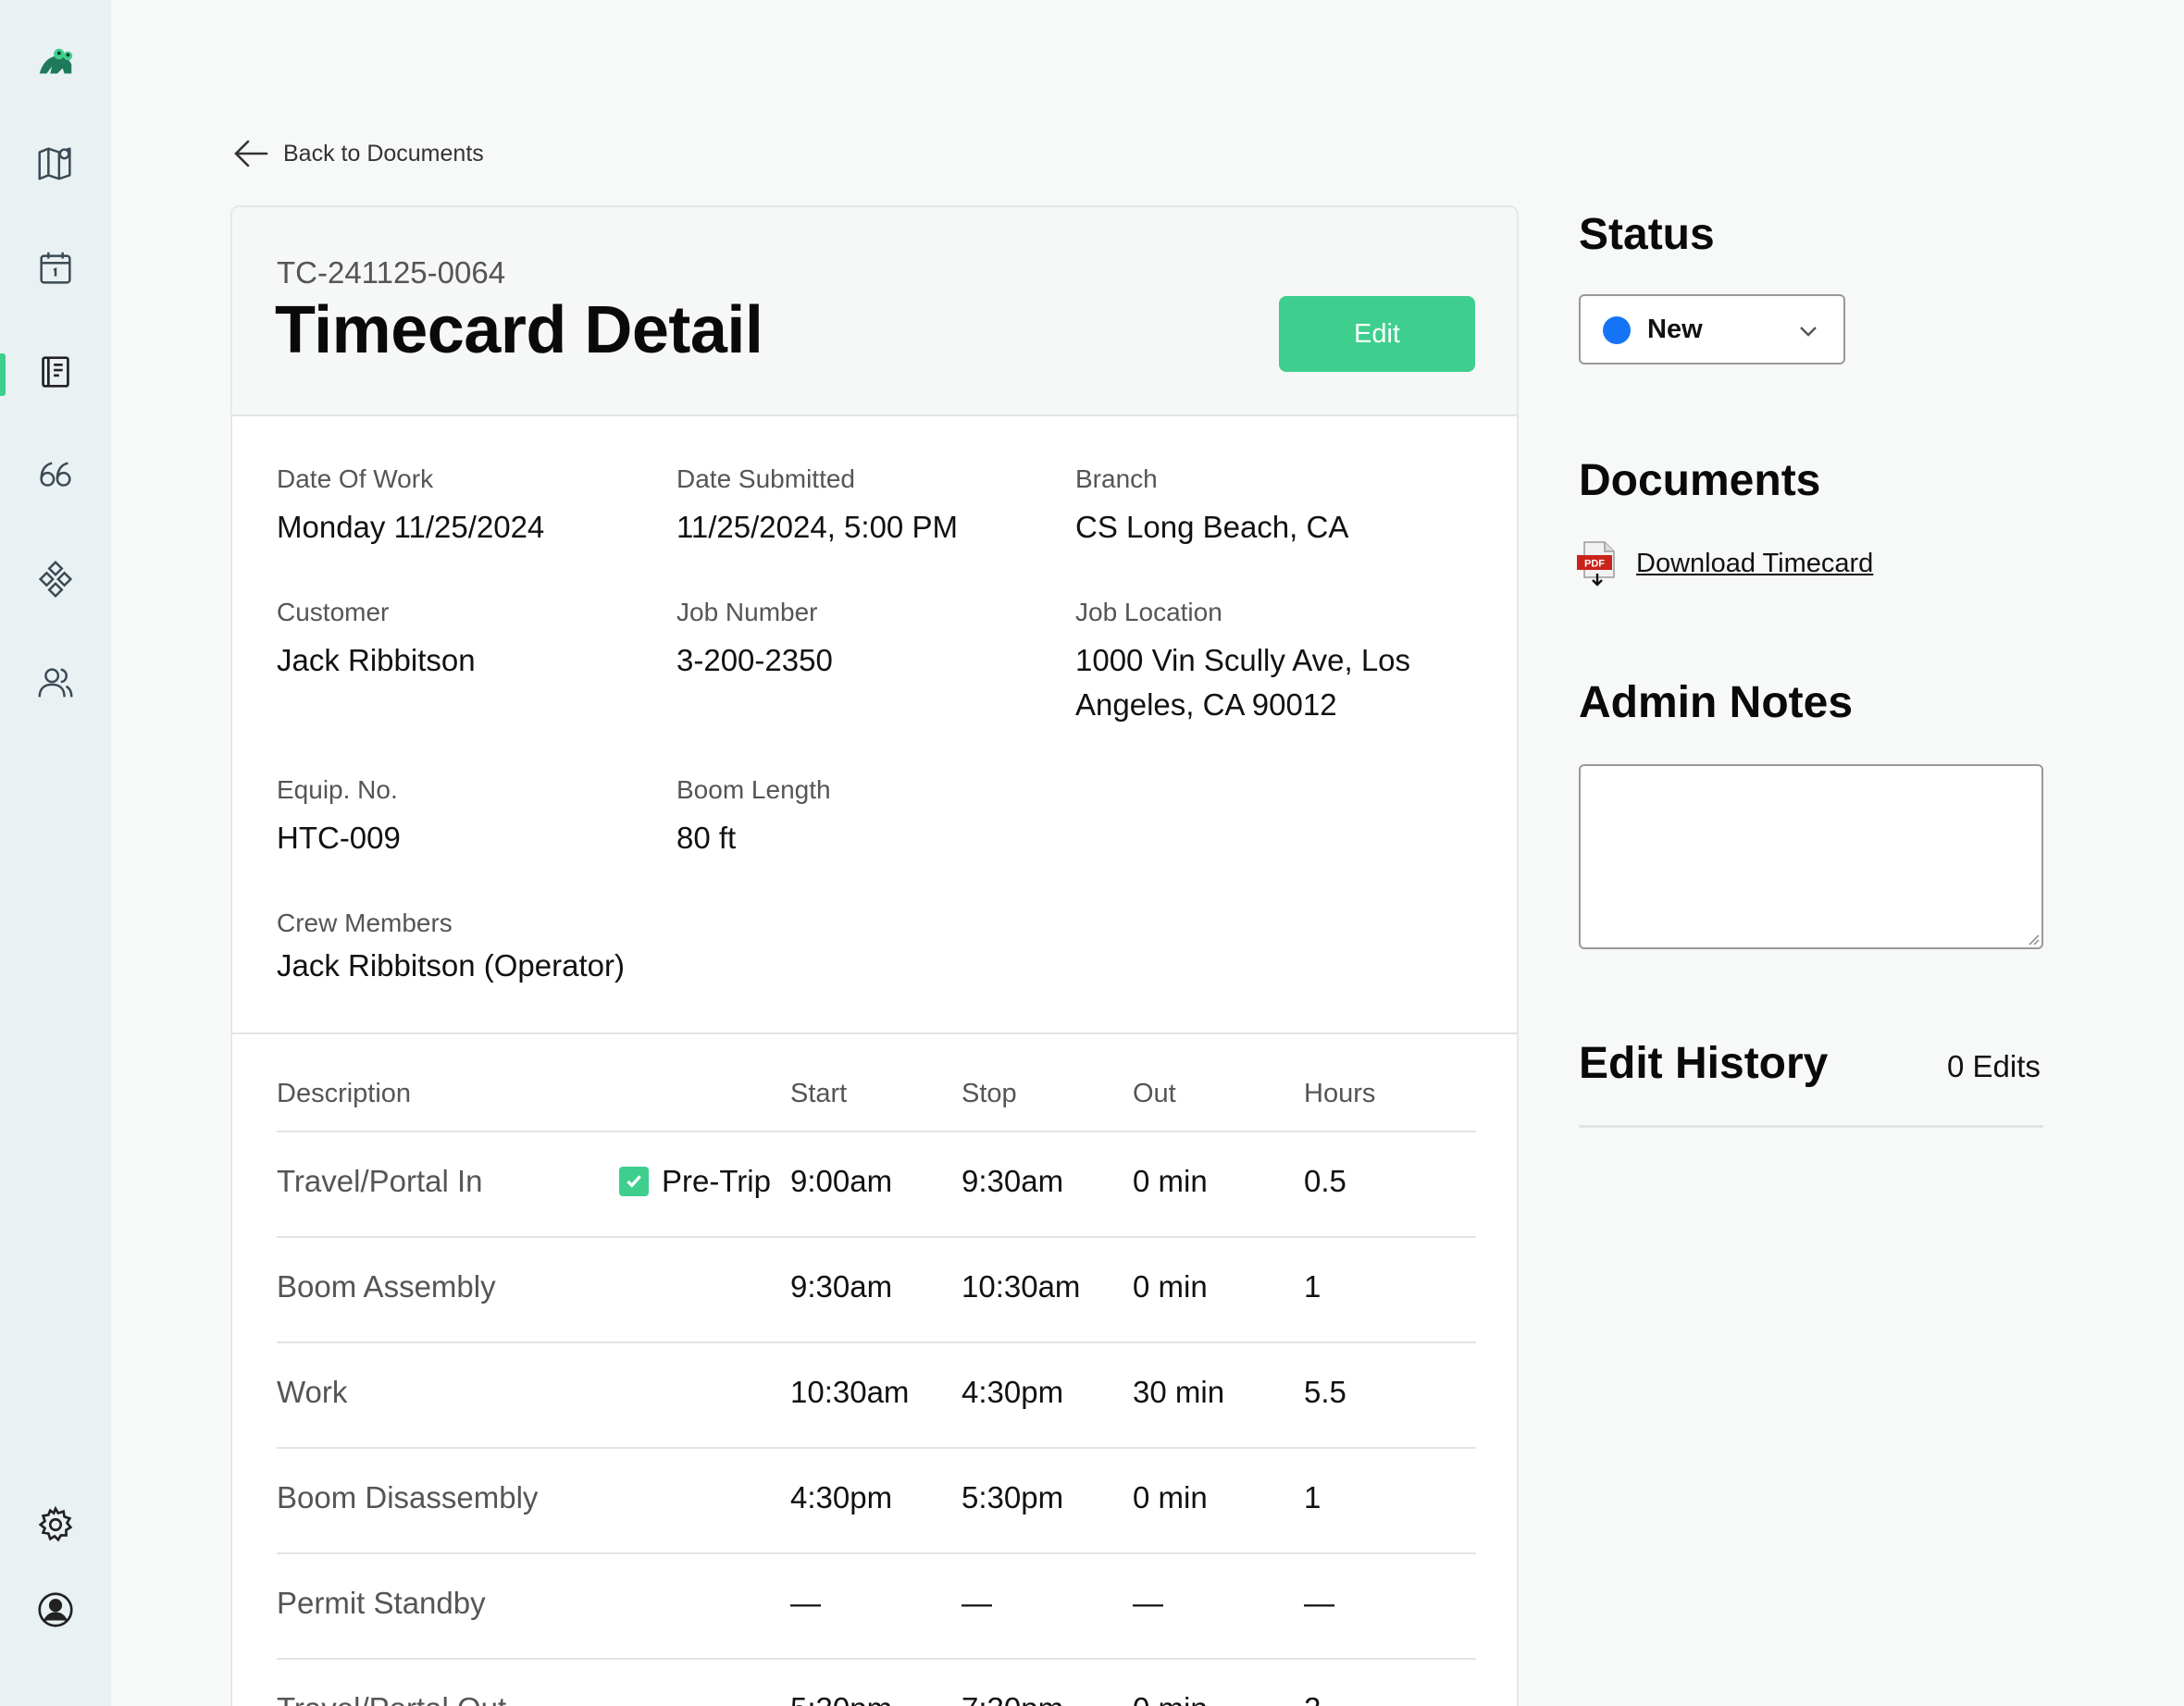 The image size is (2184, 1706). I want to click on check-icon, so click(634, 1181).